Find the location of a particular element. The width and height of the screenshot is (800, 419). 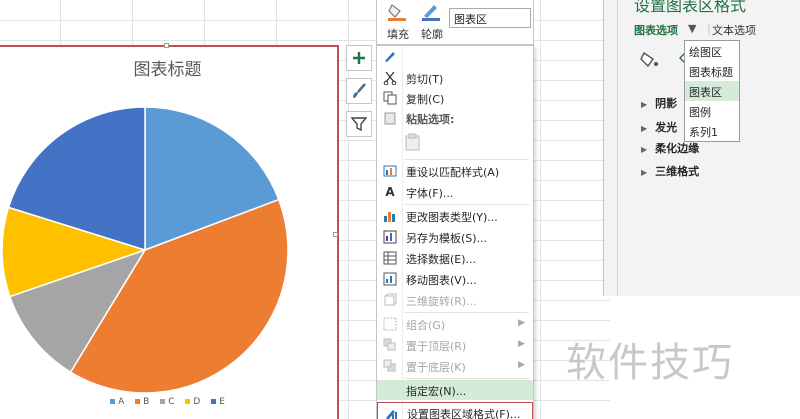

menu-label-group: 组合(G) is located at coordinates (426, 325).